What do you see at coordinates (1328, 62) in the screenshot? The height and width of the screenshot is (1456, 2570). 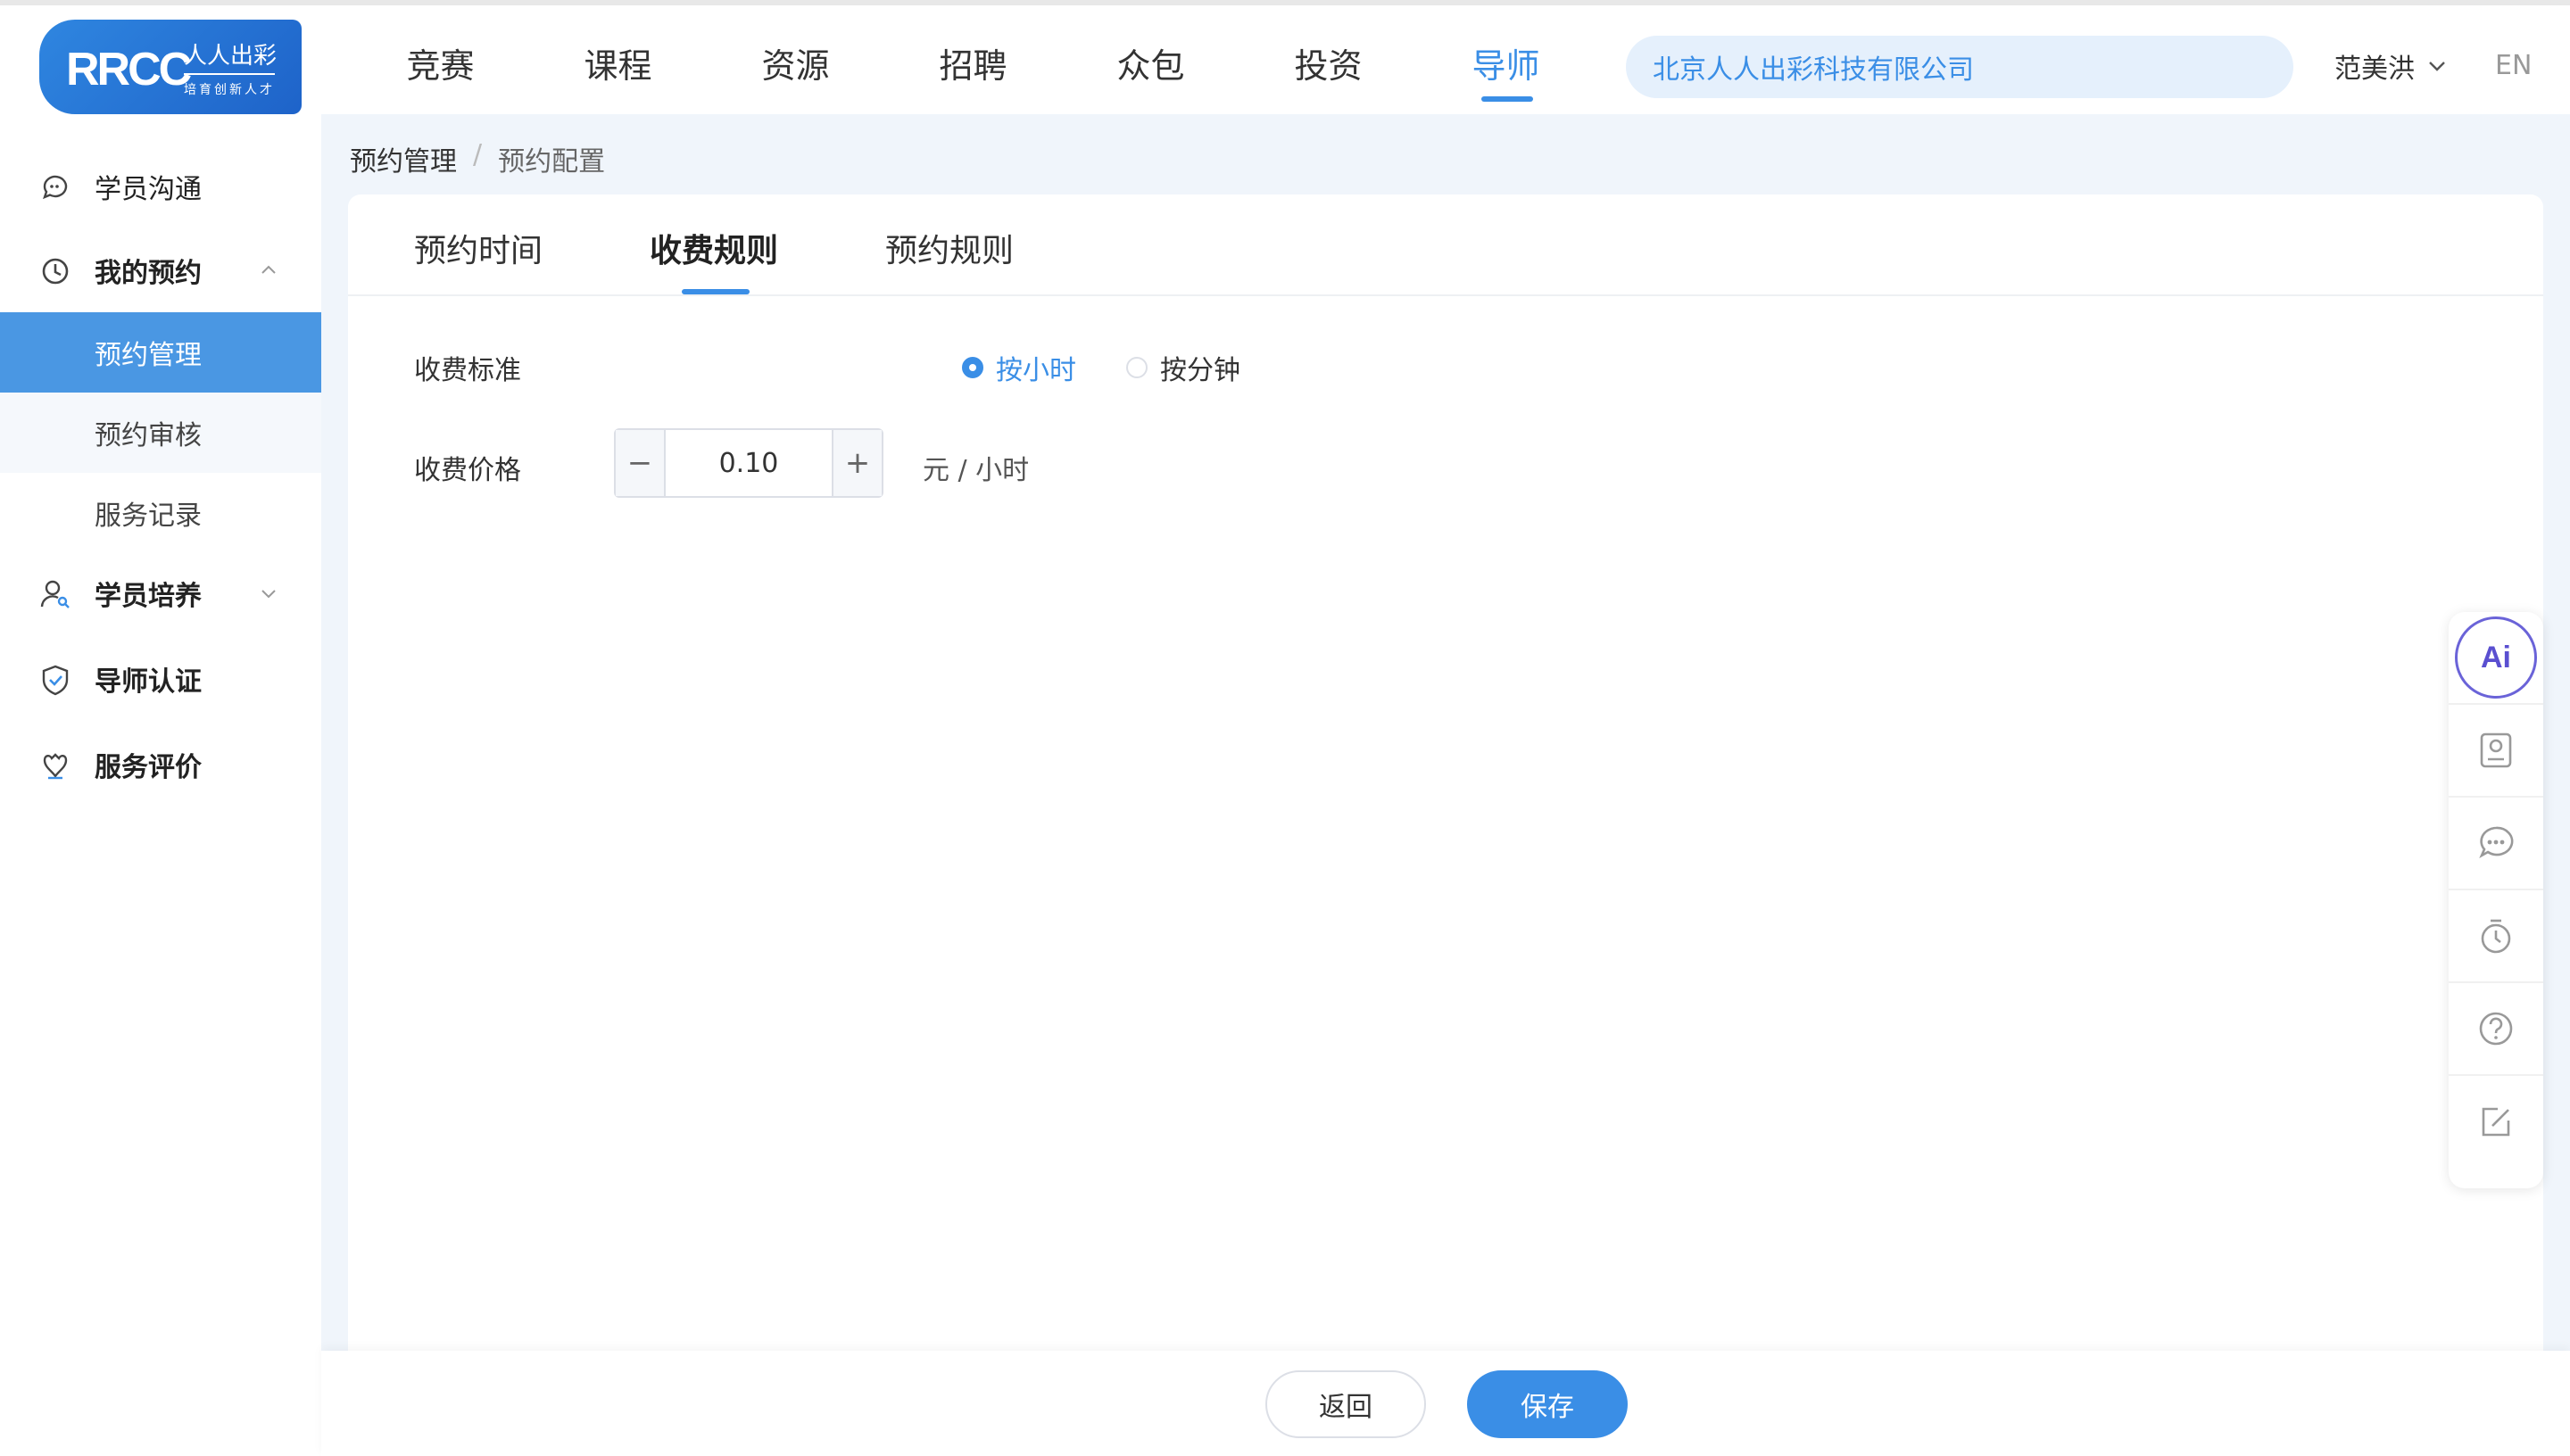 I see `nav-item-investment: 投资` at bounding box center [1328, 62].